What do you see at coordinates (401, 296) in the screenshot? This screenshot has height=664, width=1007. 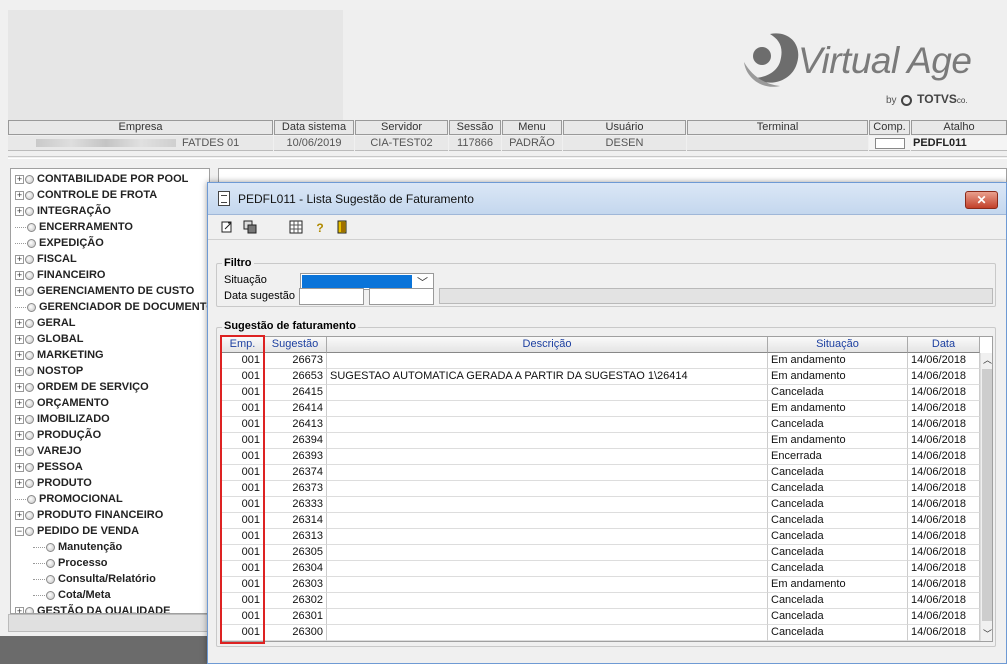 I see `data-final-input` at bounding box center [401, 296].